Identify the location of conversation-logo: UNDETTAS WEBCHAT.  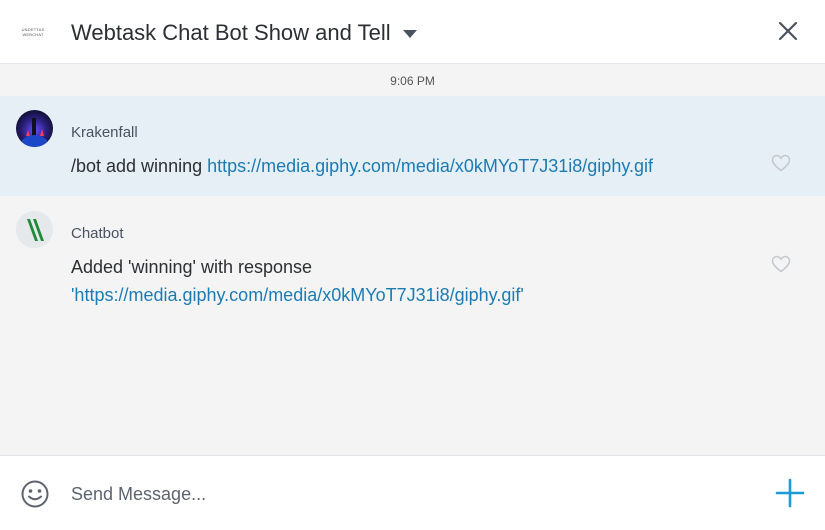
(33, 32).